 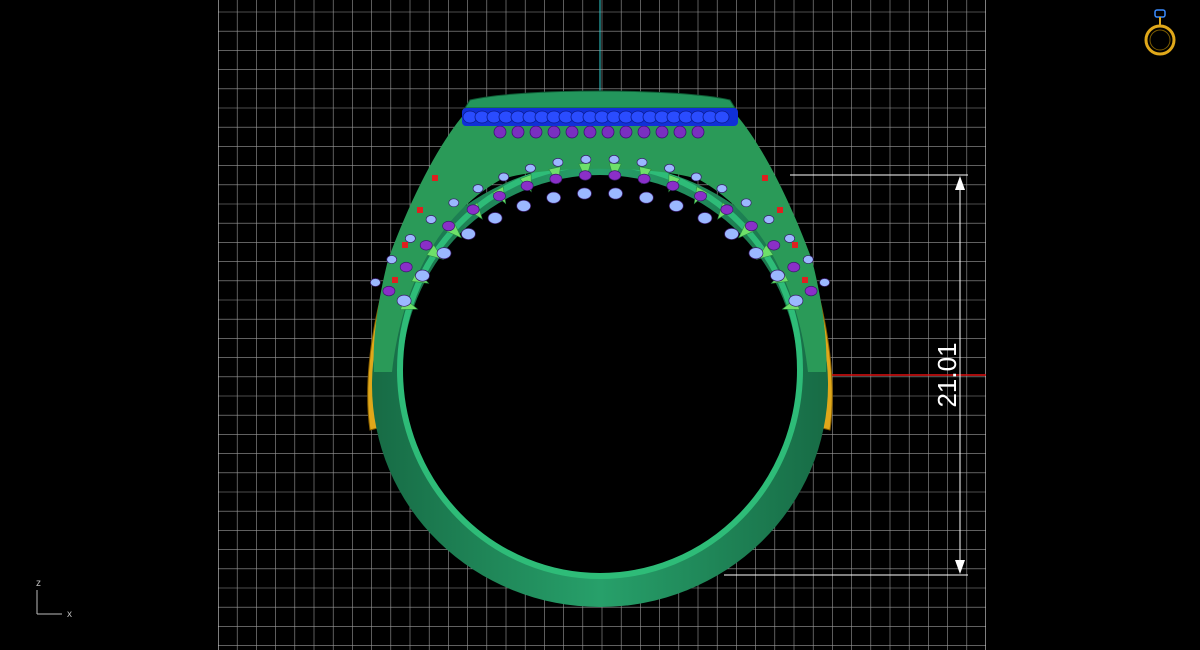 I want to click on ring-icon, so click(x=1160, y=32).